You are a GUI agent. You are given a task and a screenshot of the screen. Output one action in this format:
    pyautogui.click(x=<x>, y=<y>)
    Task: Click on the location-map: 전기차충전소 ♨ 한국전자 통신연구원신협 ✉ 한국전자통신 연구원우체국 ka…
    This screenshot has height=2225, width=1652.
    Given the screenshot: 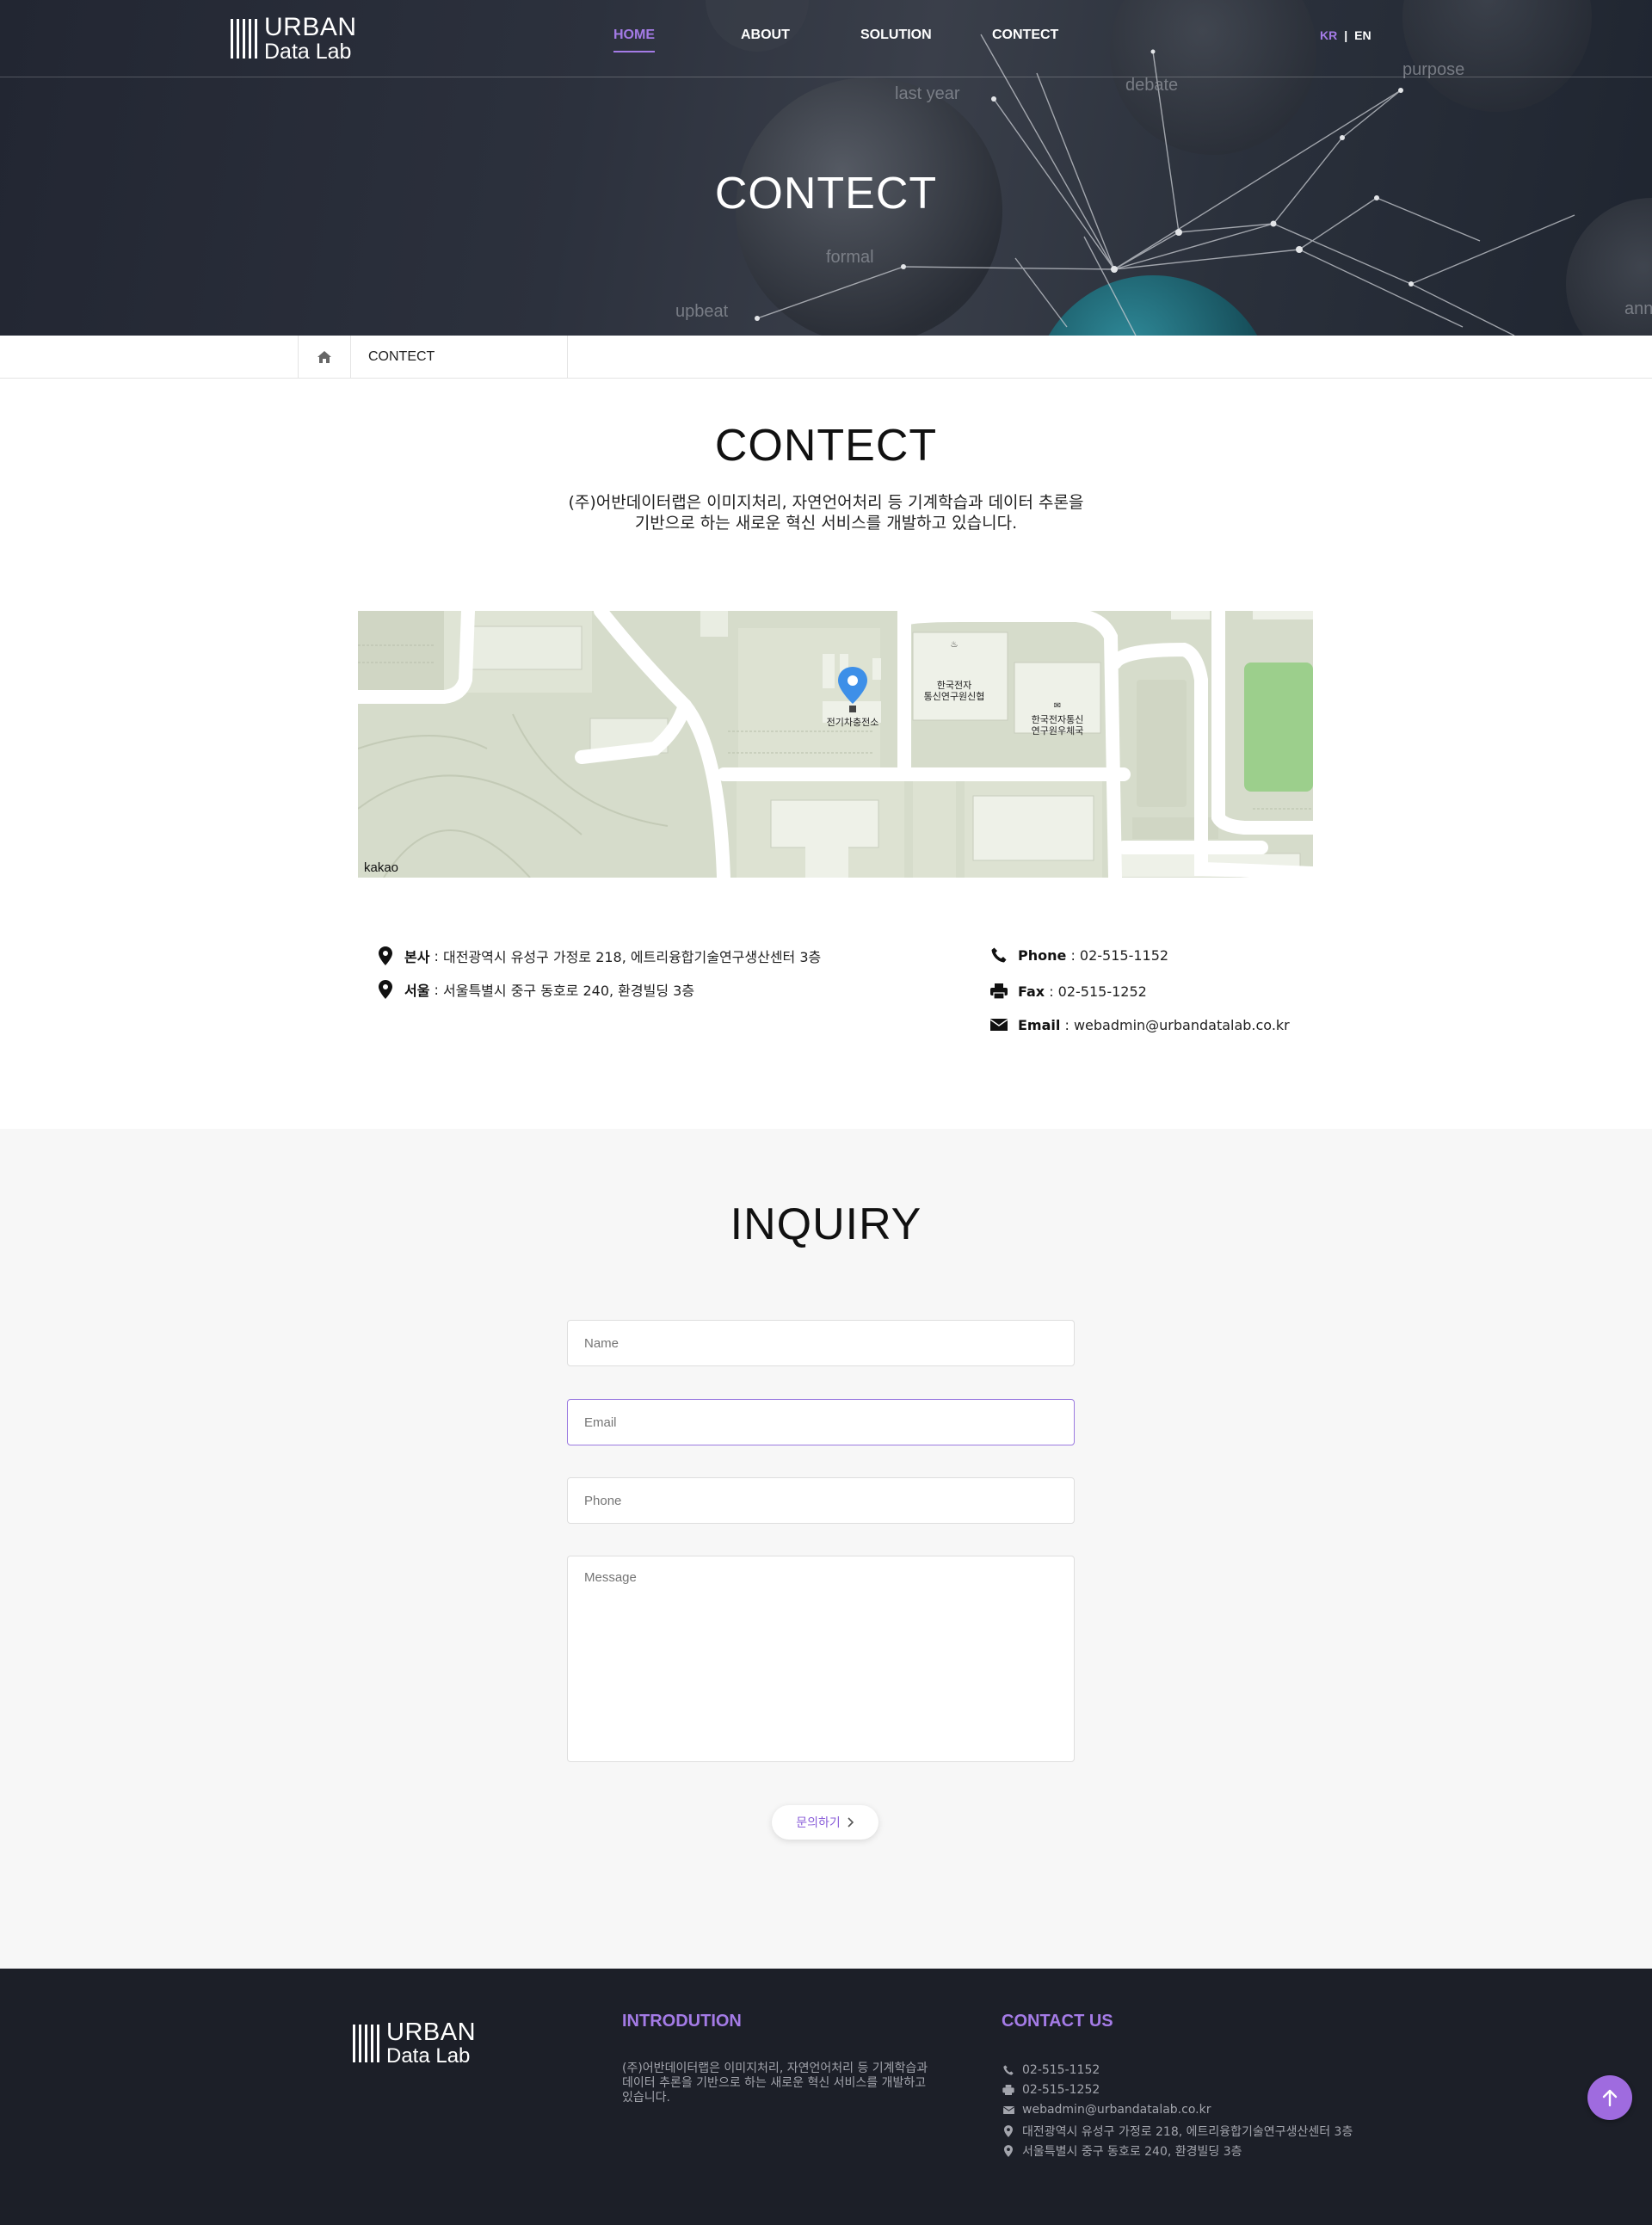 What is the action you would take?
    pyautogui.click(x=835, y=745)
    